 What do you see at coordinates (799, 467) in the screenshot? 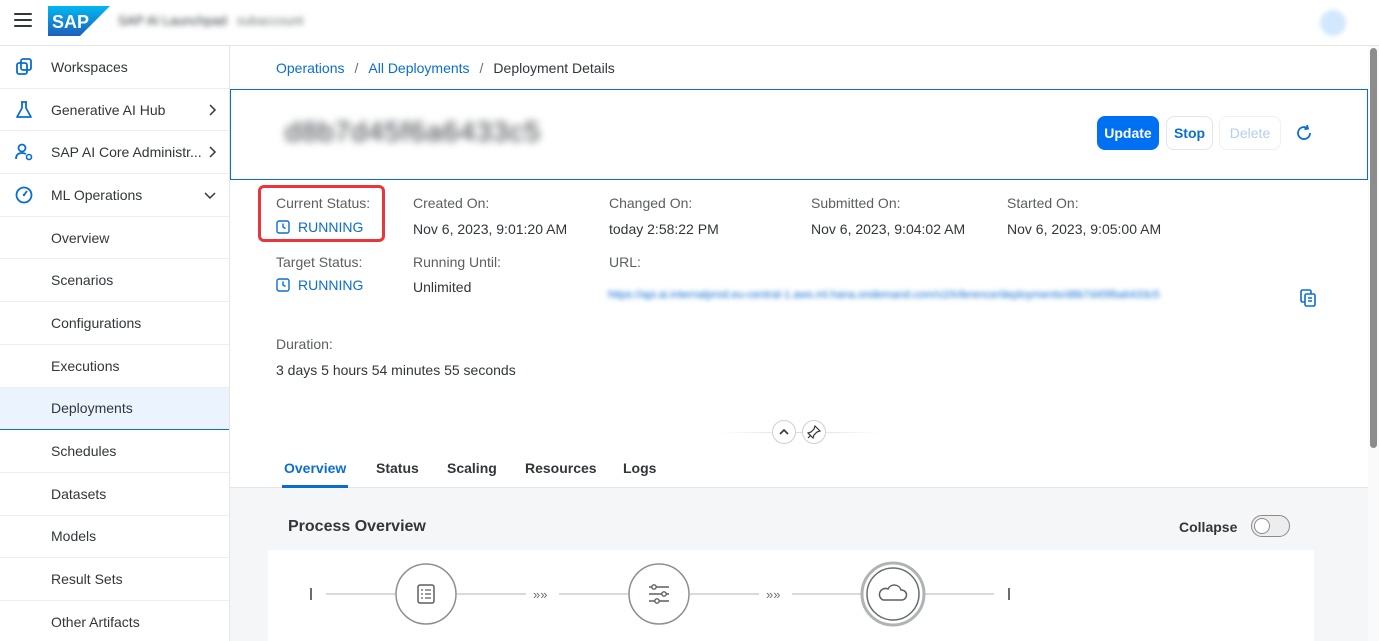
I see `tab-bar: Overview Status Scaling Resources Logs` at bounding box center [799, 467].